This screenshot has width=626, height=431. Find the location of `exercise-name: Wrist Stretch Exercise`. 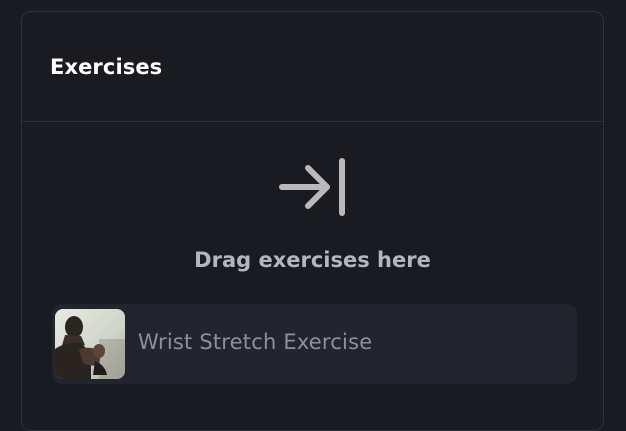

exercise-name: Wrist Stretch Exercise is located at coordinates (255, 342).